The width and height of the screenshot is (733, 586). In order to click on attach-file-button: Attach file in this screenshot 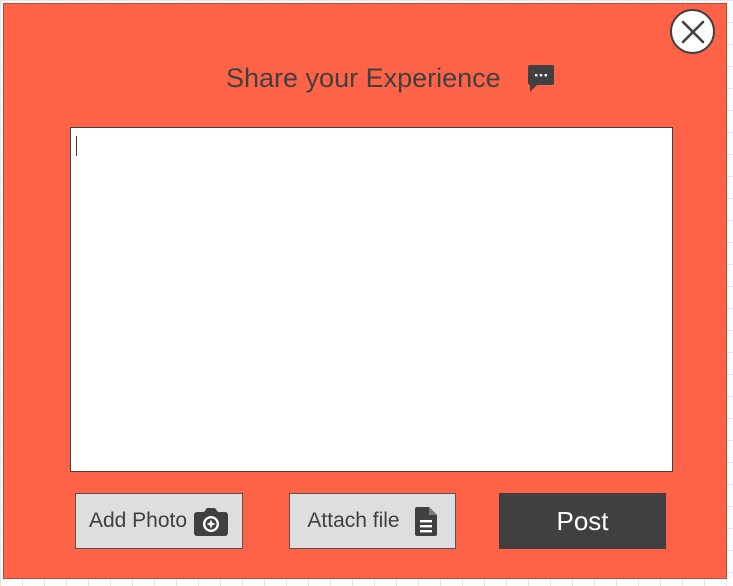, I will do `click(372, 521)`.